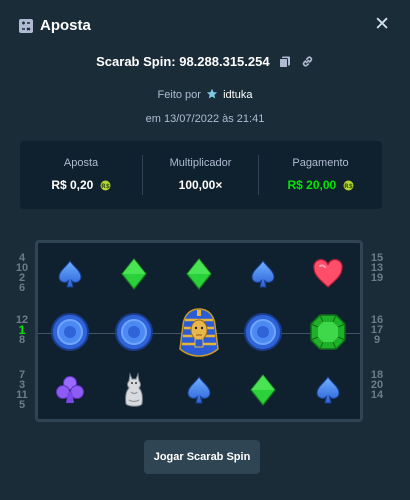 Image resolution: width=410 pixels, height=500 pixels. What do you see at coordinates (237, 95) in the screenshot?
I see `author-link: idtuka` at bounding box center [237, 95].